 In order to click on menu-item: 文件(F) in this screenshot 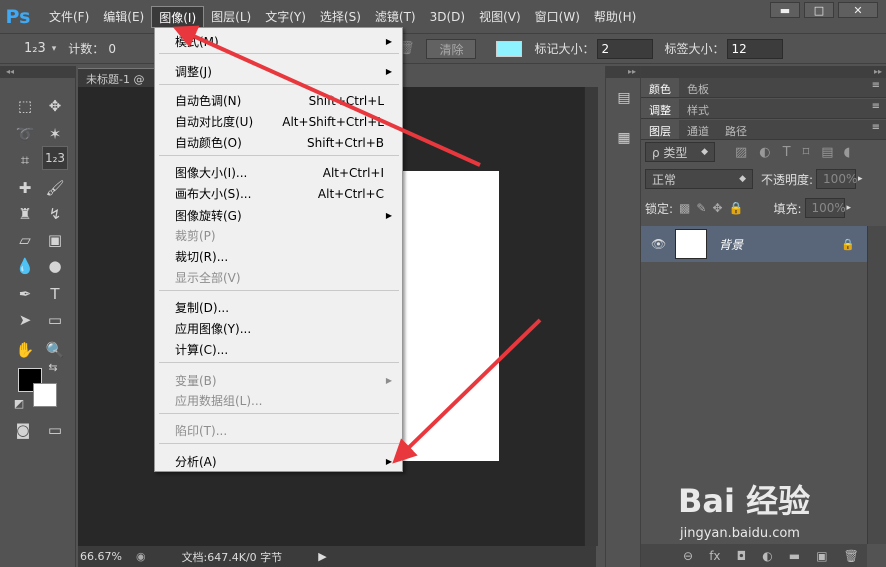, I will do `click(69, 17)`.